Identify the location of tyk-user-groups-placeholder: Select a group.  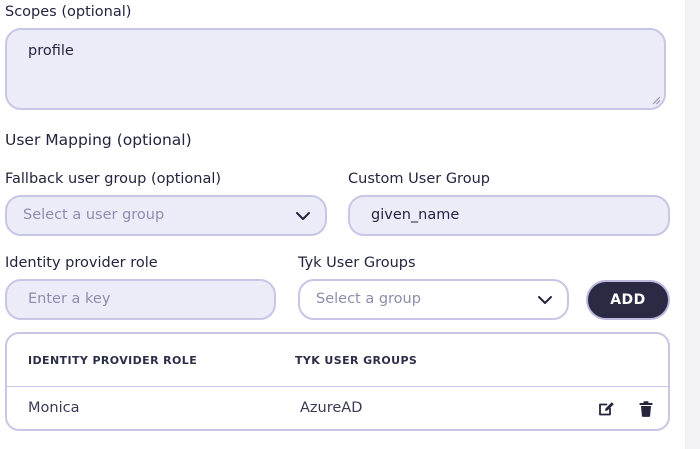
(368, 299).